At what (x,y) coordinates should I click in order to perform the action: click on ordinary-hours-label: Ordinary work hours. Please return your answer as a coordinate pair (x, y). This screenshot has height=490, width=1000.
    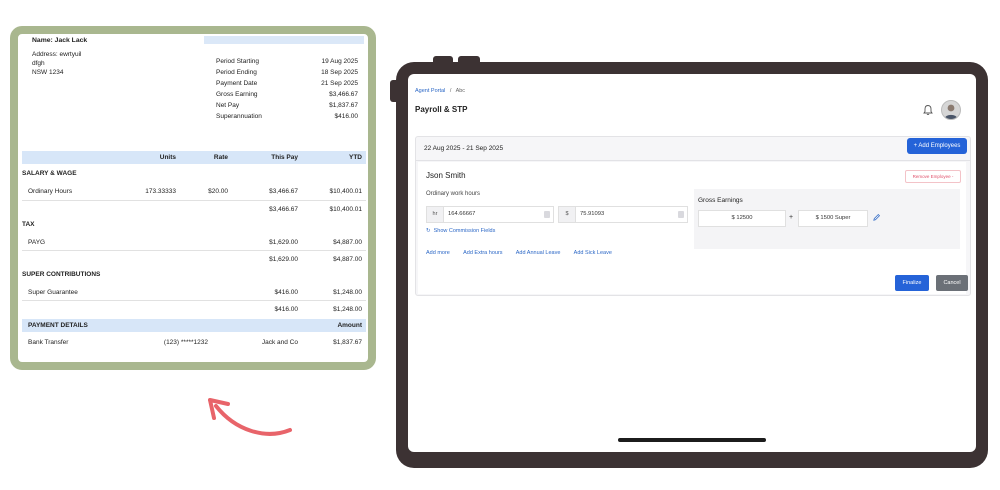
    Looking at the image, I should click on (453, 194).